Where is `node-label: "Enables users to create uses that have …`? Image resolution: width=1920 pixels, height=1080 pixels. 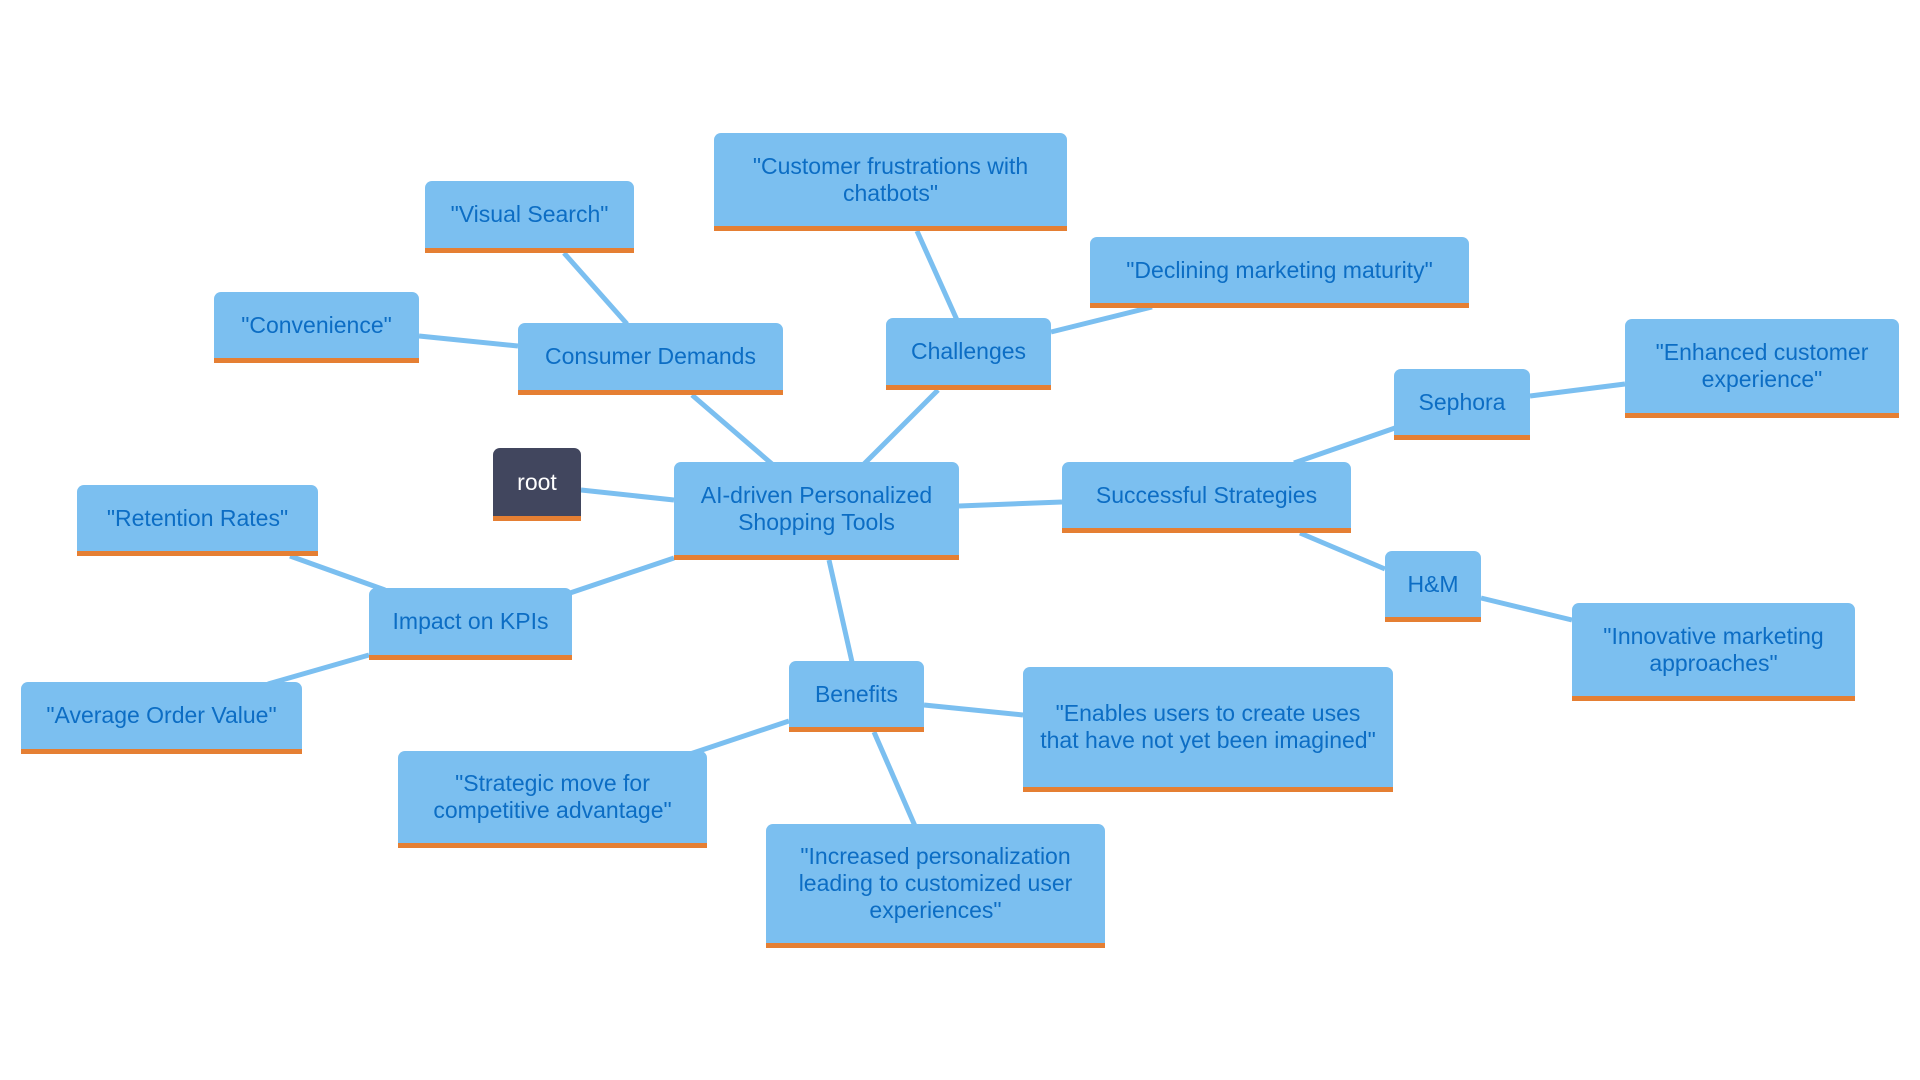 node-label: "Enables users to create uses that have … is located at coordinates (1208, 726).